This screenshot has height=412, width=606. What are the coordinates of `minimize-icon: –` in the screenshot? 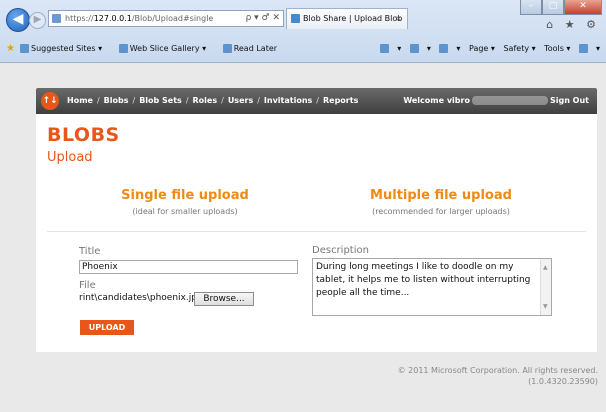 It's located at (531, 7).